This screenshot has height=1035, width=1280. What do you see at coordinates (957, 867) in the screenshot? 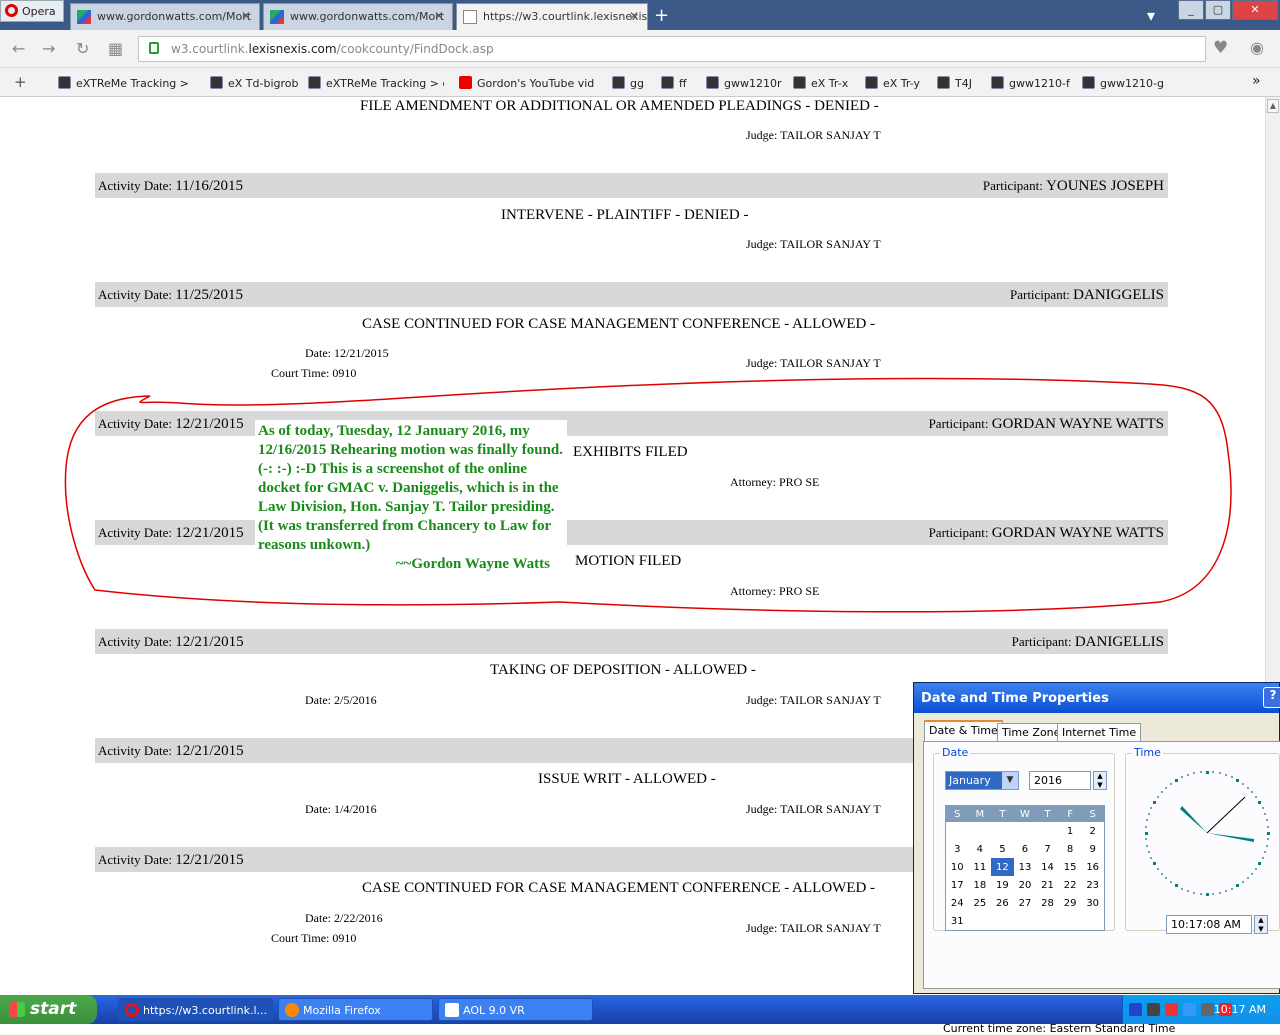
I see `calendar-day: 10` at bounding box center [957, 867].